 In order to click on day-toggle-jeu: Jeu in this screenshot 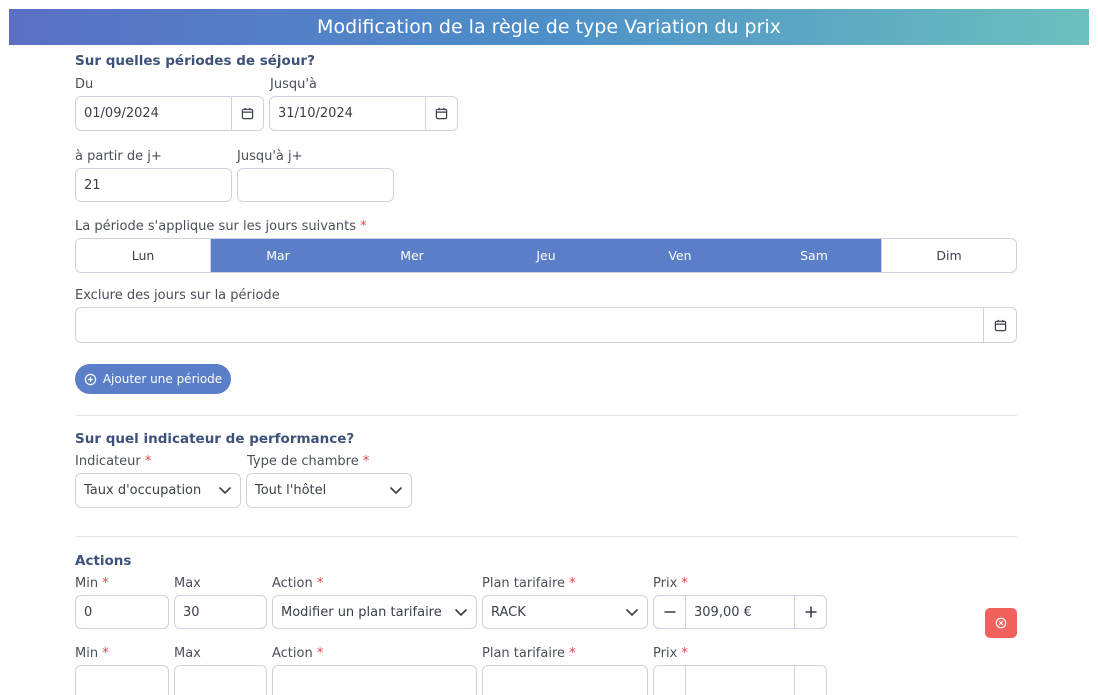, I will do `click(546, 255)`.